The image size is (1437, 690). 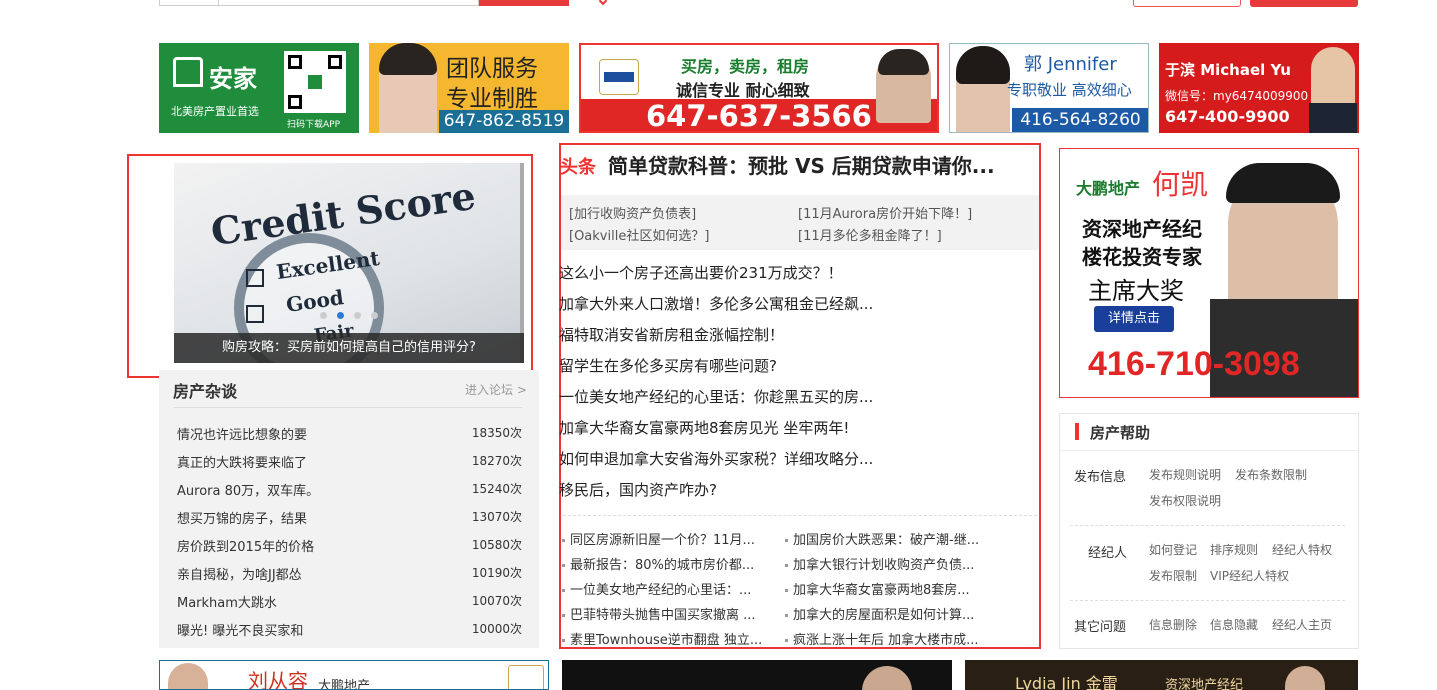 What do you see at coordinates (671, 334) in the screenshot?
I see `news-item: 福特取消安省新房租金涨幅控制！` at bounding box center [671, 334].